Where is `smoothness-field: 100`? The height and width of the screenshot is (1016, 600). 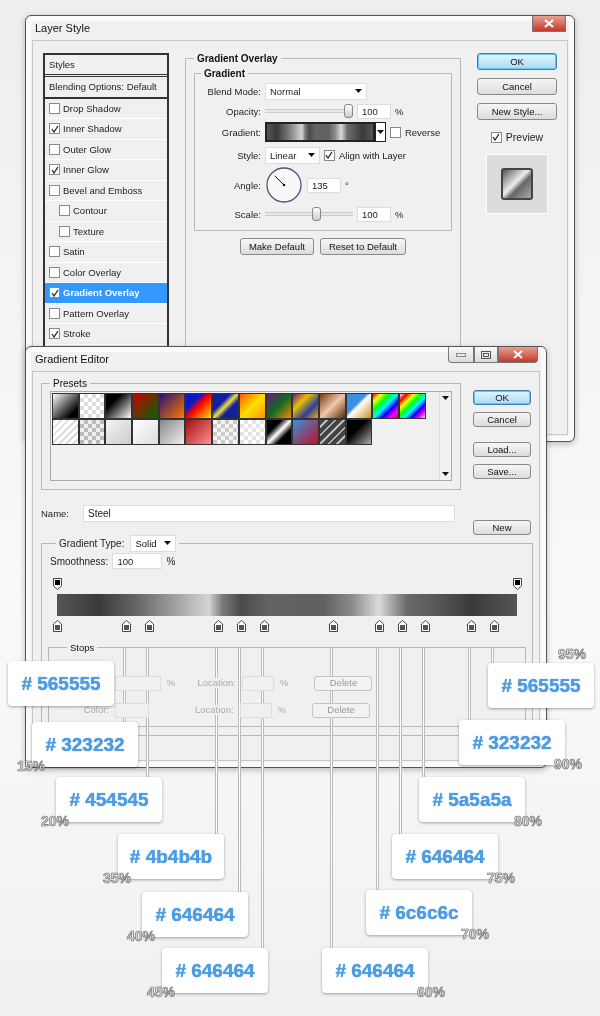 smoothness-field: 100 is located at coordinates (137, 561).